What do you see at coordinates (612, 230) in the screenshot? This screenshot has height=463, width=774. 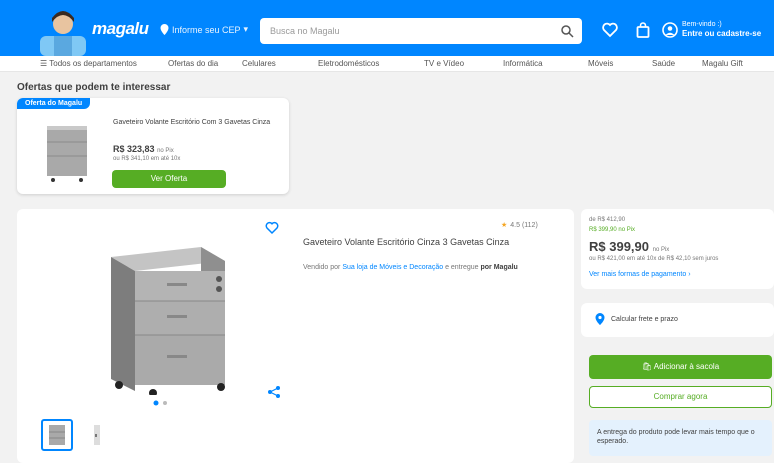 I see `discount-info: R$ 399,90 no Pix` at bounding box center [612, 230].